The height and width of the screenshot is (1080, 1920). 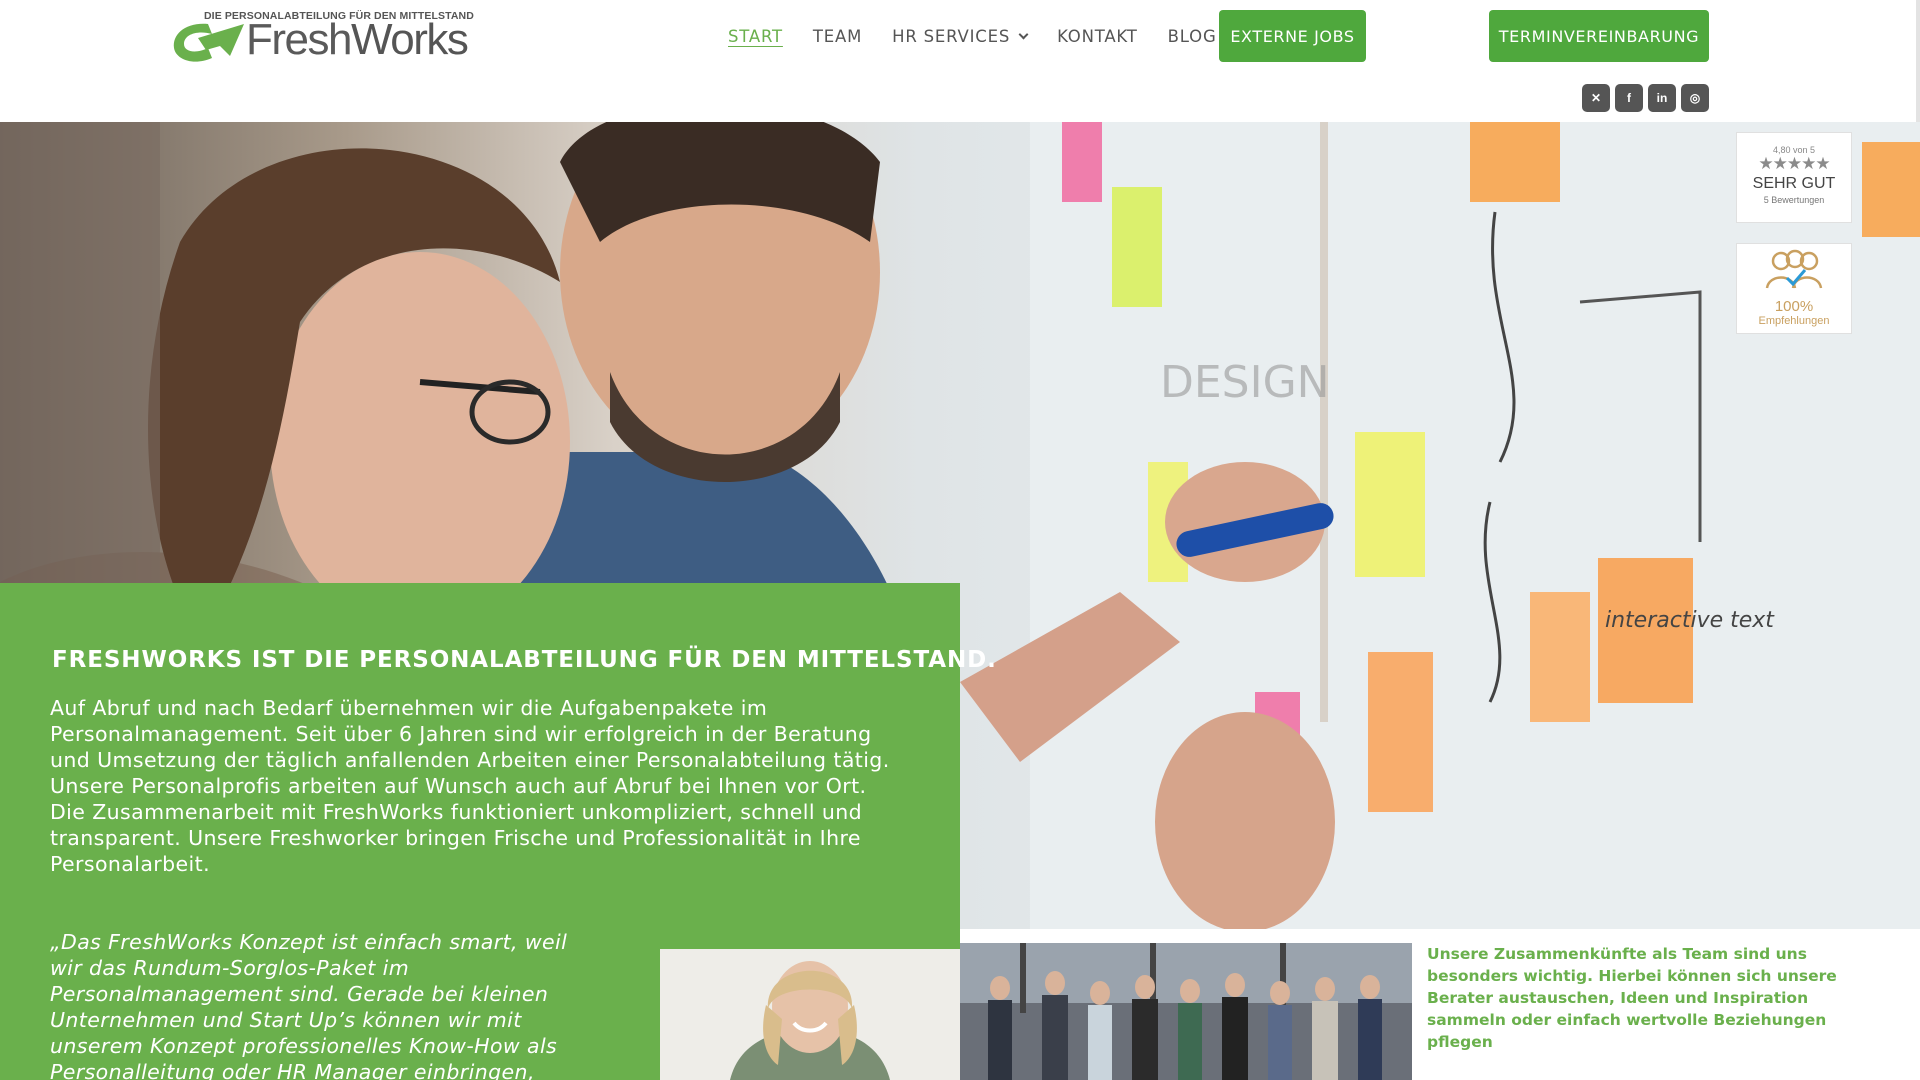 I want to click on consultant-portrait, so click(x=810, y=1014).